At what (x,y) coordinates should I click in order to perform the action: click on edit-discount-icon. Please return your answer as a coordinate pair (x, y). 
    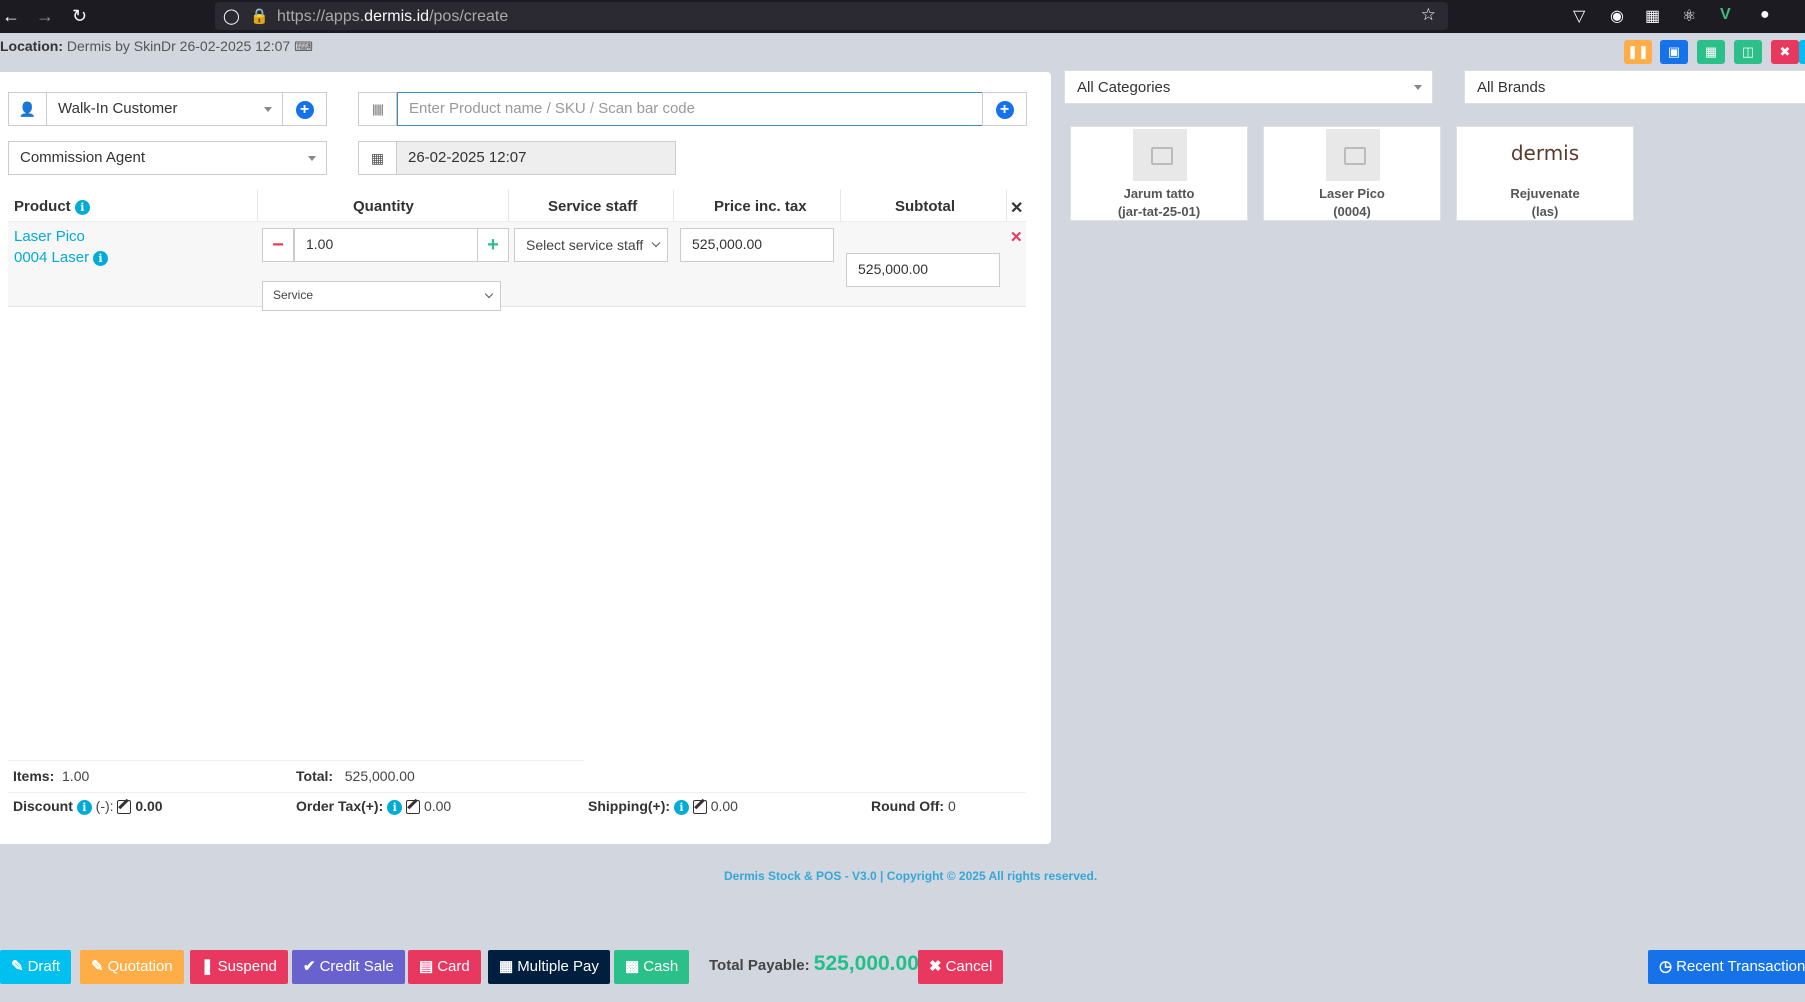
    Looking at the image, I should click on (124, 807).